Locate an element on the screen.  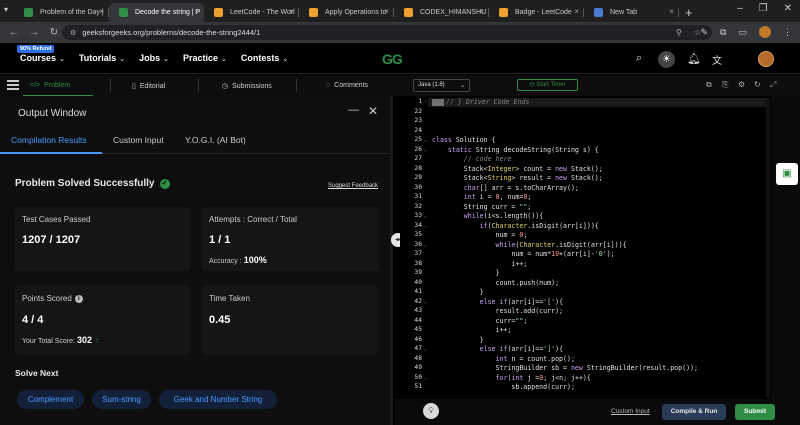
browser-tab: Problem of the Day | × is located at coordinates (61, 12).